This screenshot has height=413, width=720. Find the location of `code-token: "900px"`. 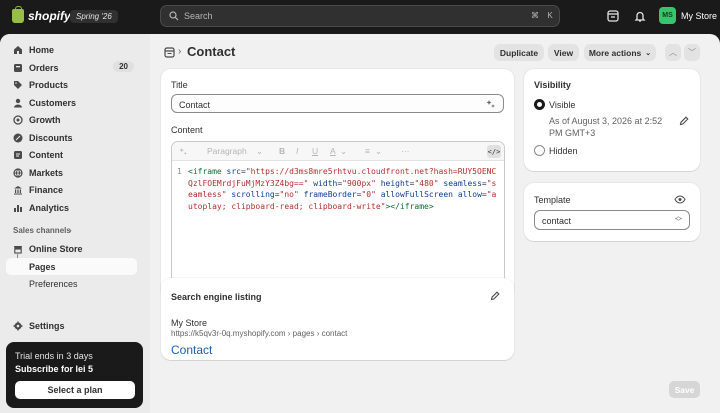

code-token: "900px" is located at coordinates (359, 183).